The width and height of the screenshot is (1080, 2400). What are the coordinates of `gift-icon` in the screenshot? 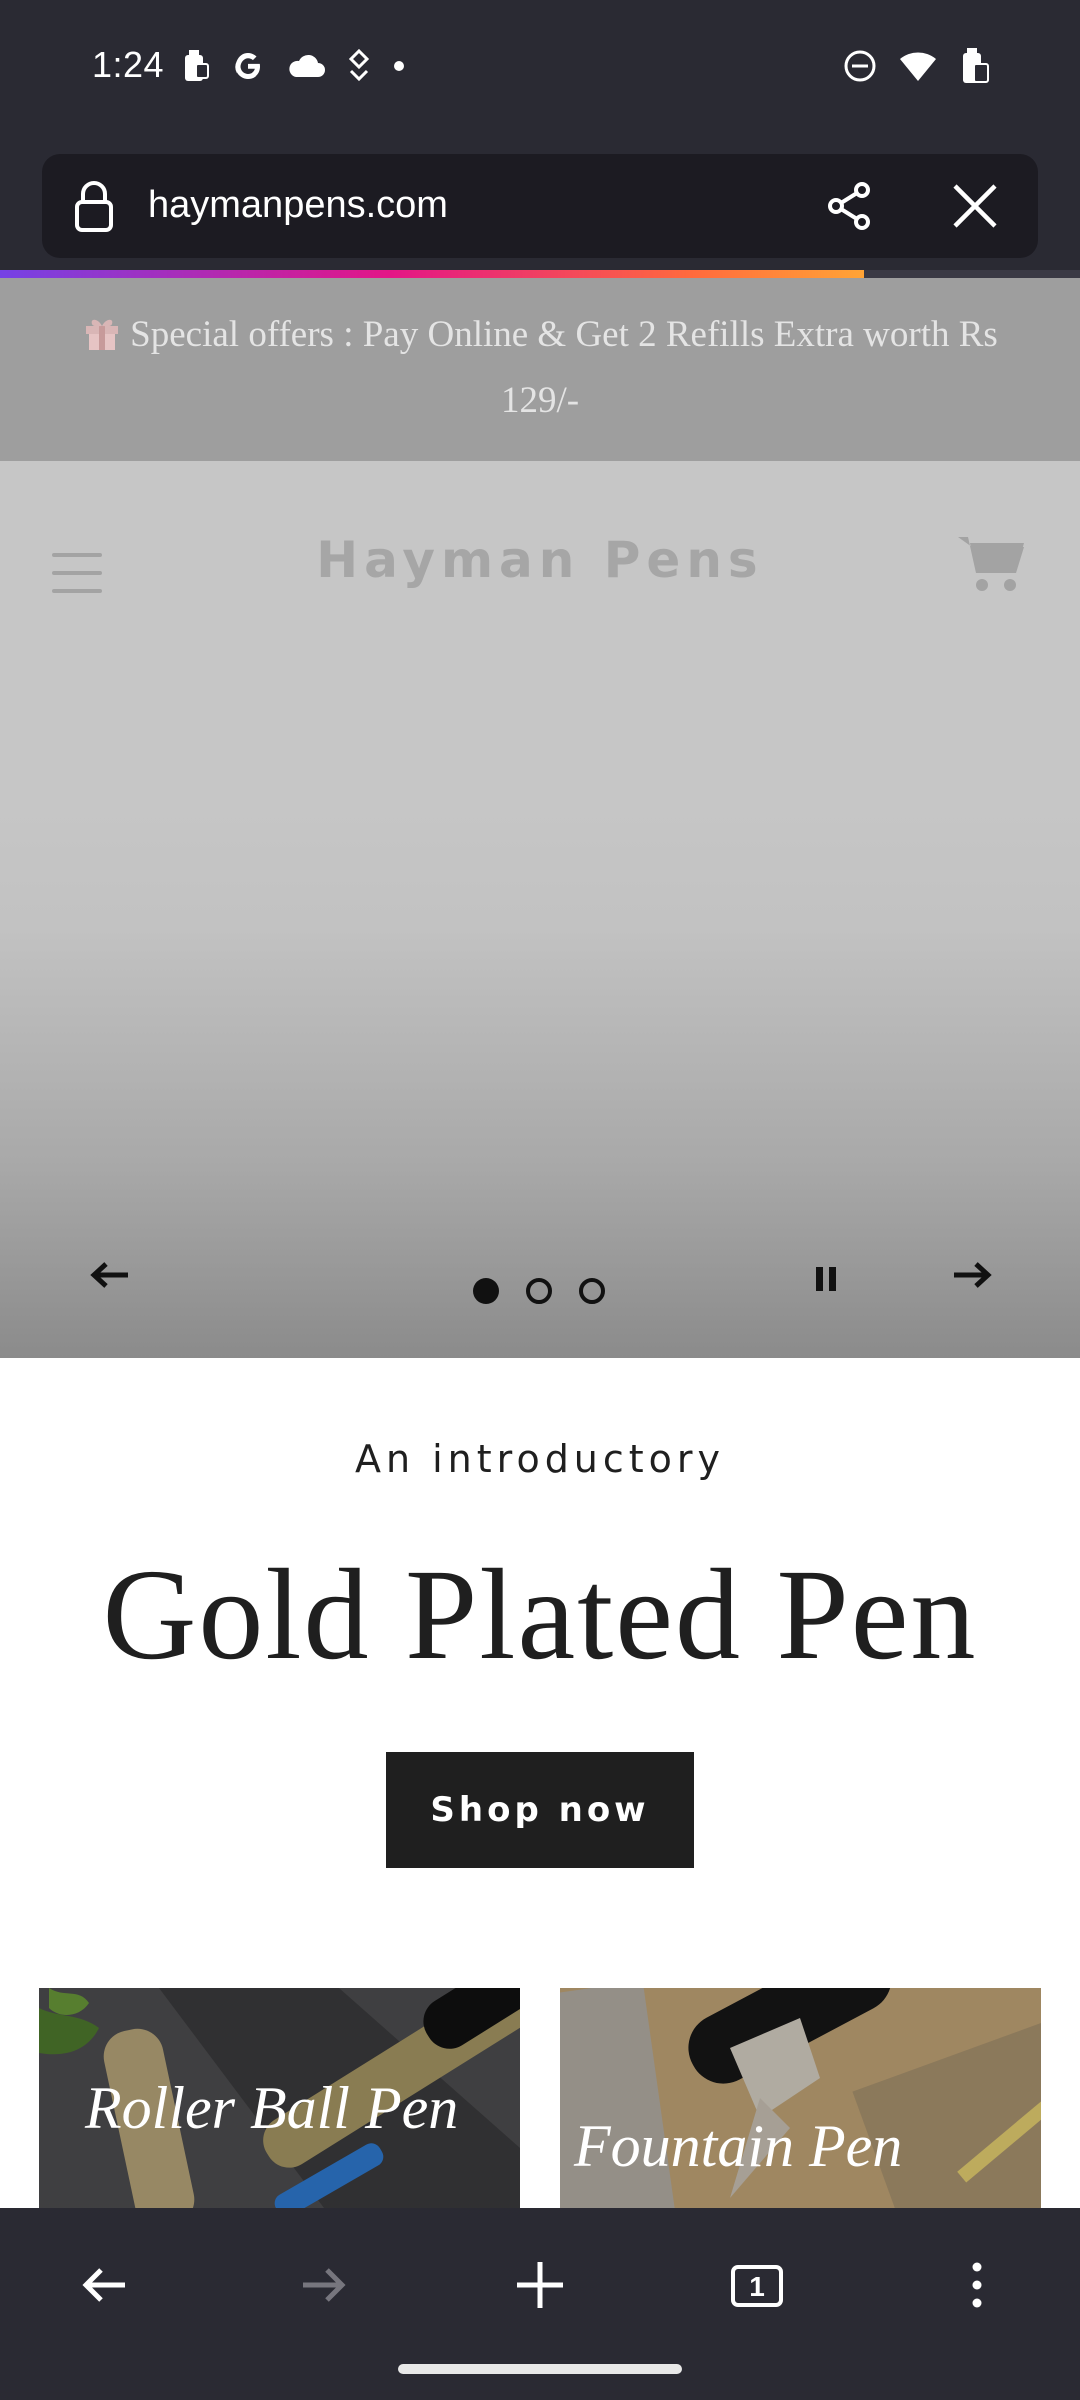 It's located at (102, 329).